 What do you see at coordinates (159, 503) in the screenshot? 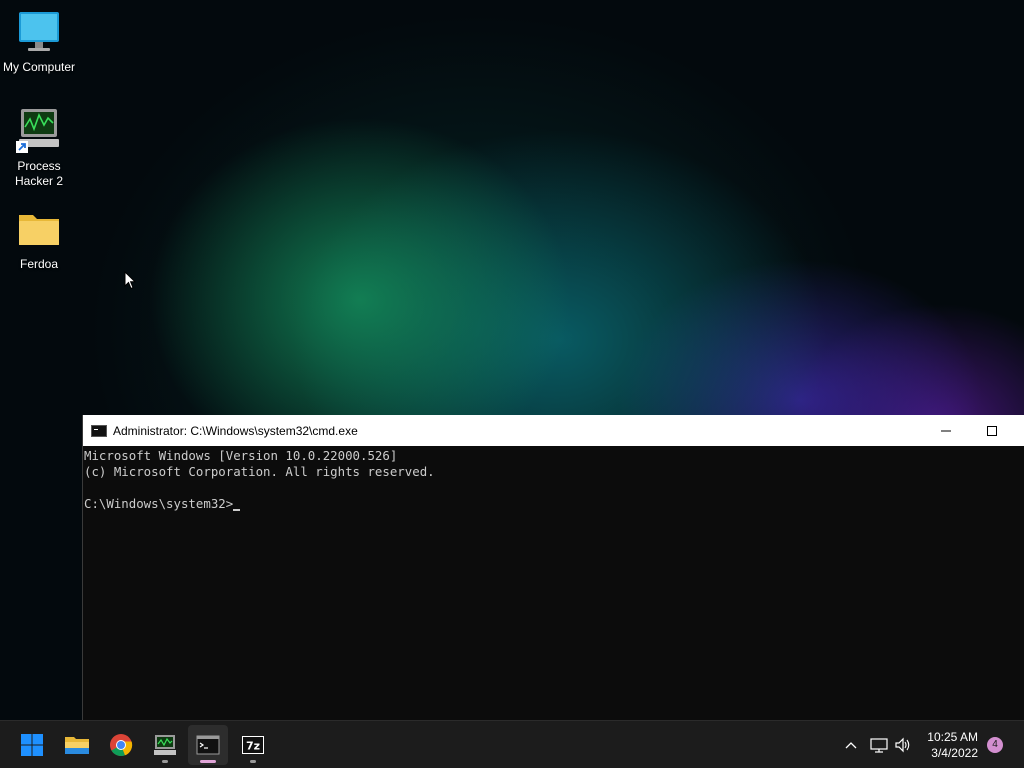
I see `console-prompt: C:\Windows\system32>` at bounding box center [159, 503].